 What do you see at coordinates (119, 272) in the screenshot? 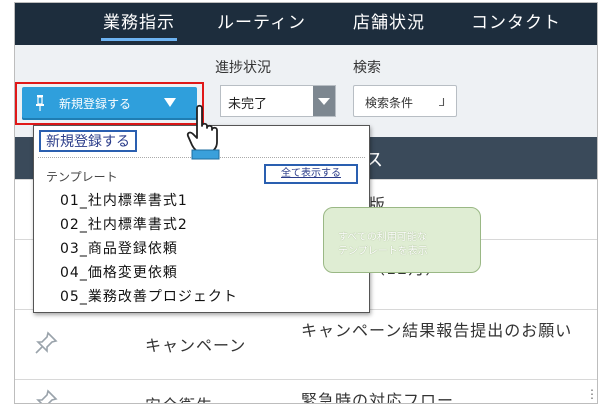
I see `template-item: 04_価格変更依頼` at bounding box center [119, 272].